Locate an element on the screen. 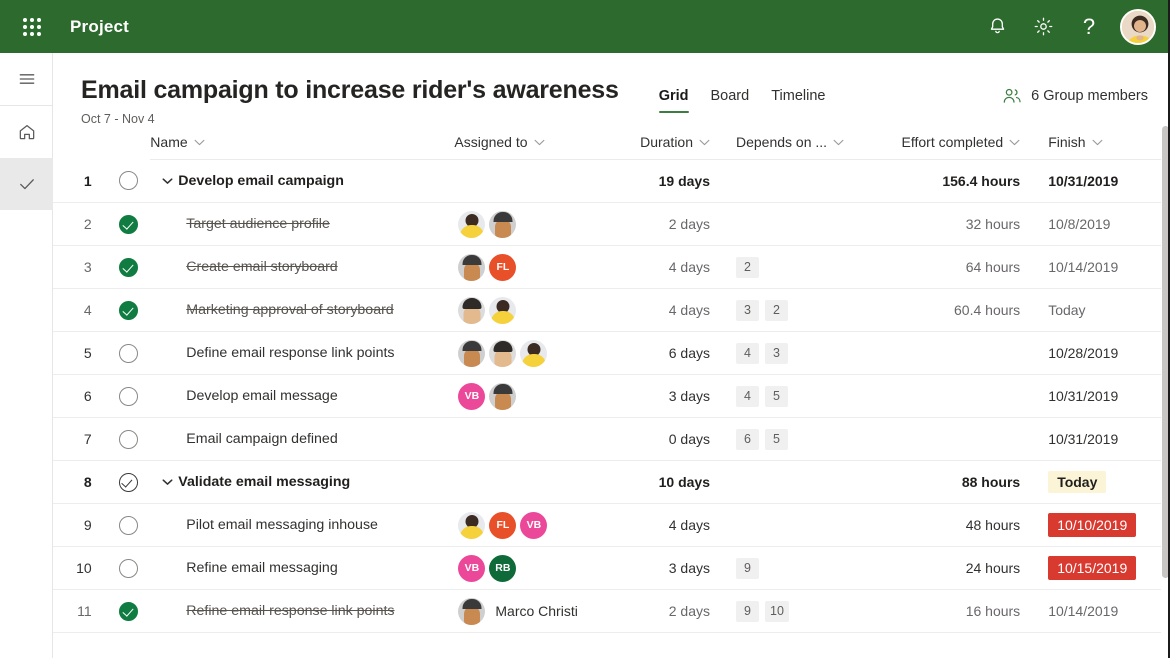  expand-collapse-button is located at coordinates (167, 181).